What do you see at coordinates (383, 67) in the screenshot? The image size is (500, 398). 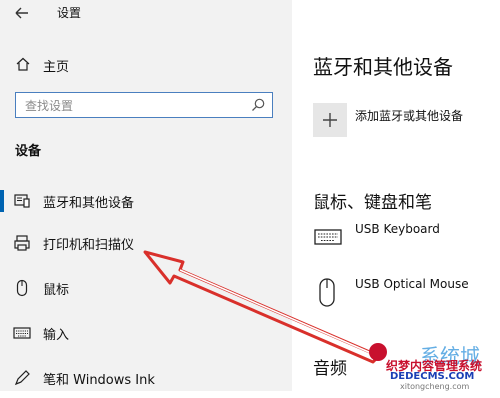 I see `page-title: 蓝牙和其他设备` at bounding box center [383, 67].